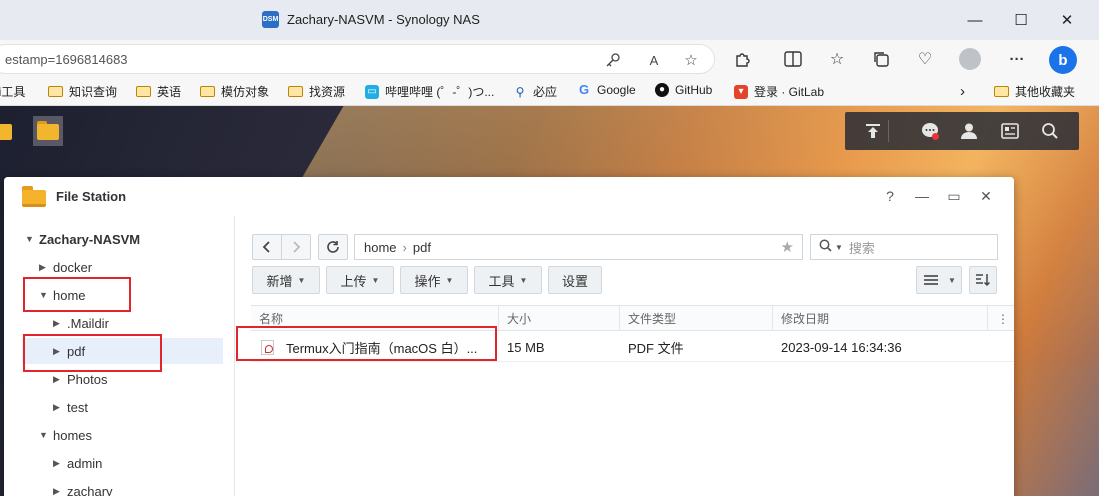 This screenshot has height=496, width=1099. I want to click on column-options-icon: ⋮, so click(1001, 318).